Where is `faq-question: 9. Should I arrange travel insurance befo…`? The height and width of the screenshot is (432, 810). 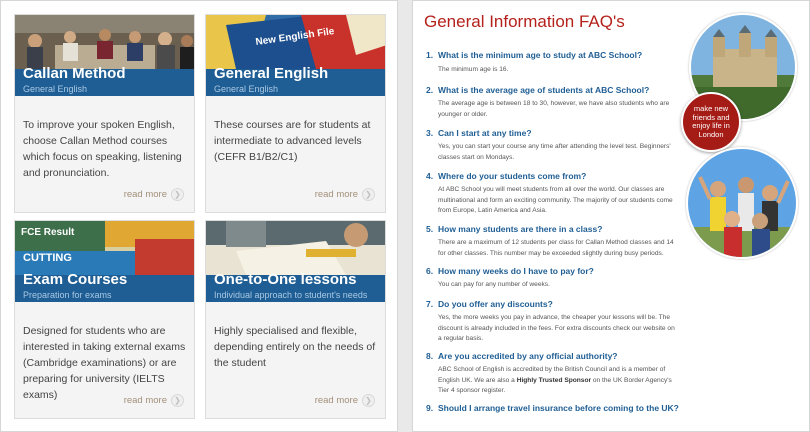
faq-question: 9. Should I arrange travel insurance befo… is located at coordinates (552, 408).